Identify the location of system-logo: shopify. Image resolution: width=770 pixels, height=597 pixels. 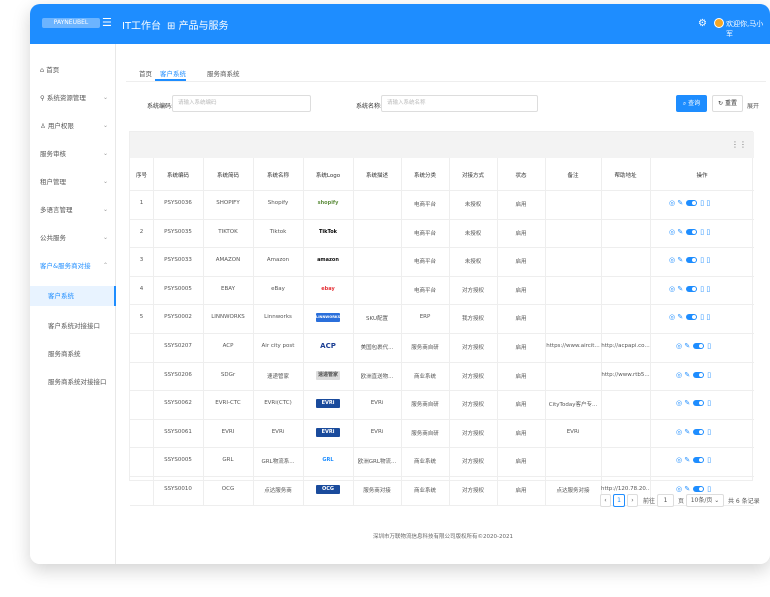
(328, 203).